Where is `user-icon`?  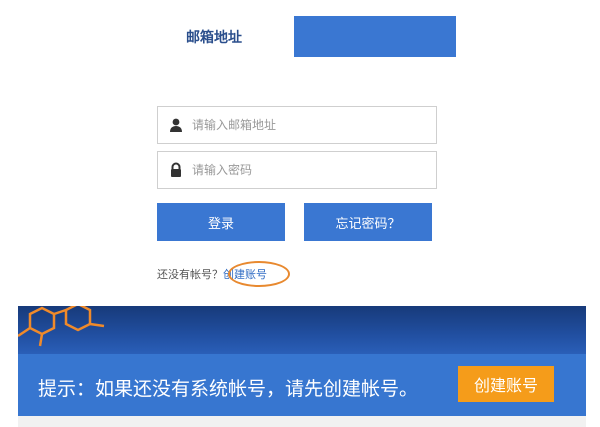 user-icon is located at coordinates (176, 125).